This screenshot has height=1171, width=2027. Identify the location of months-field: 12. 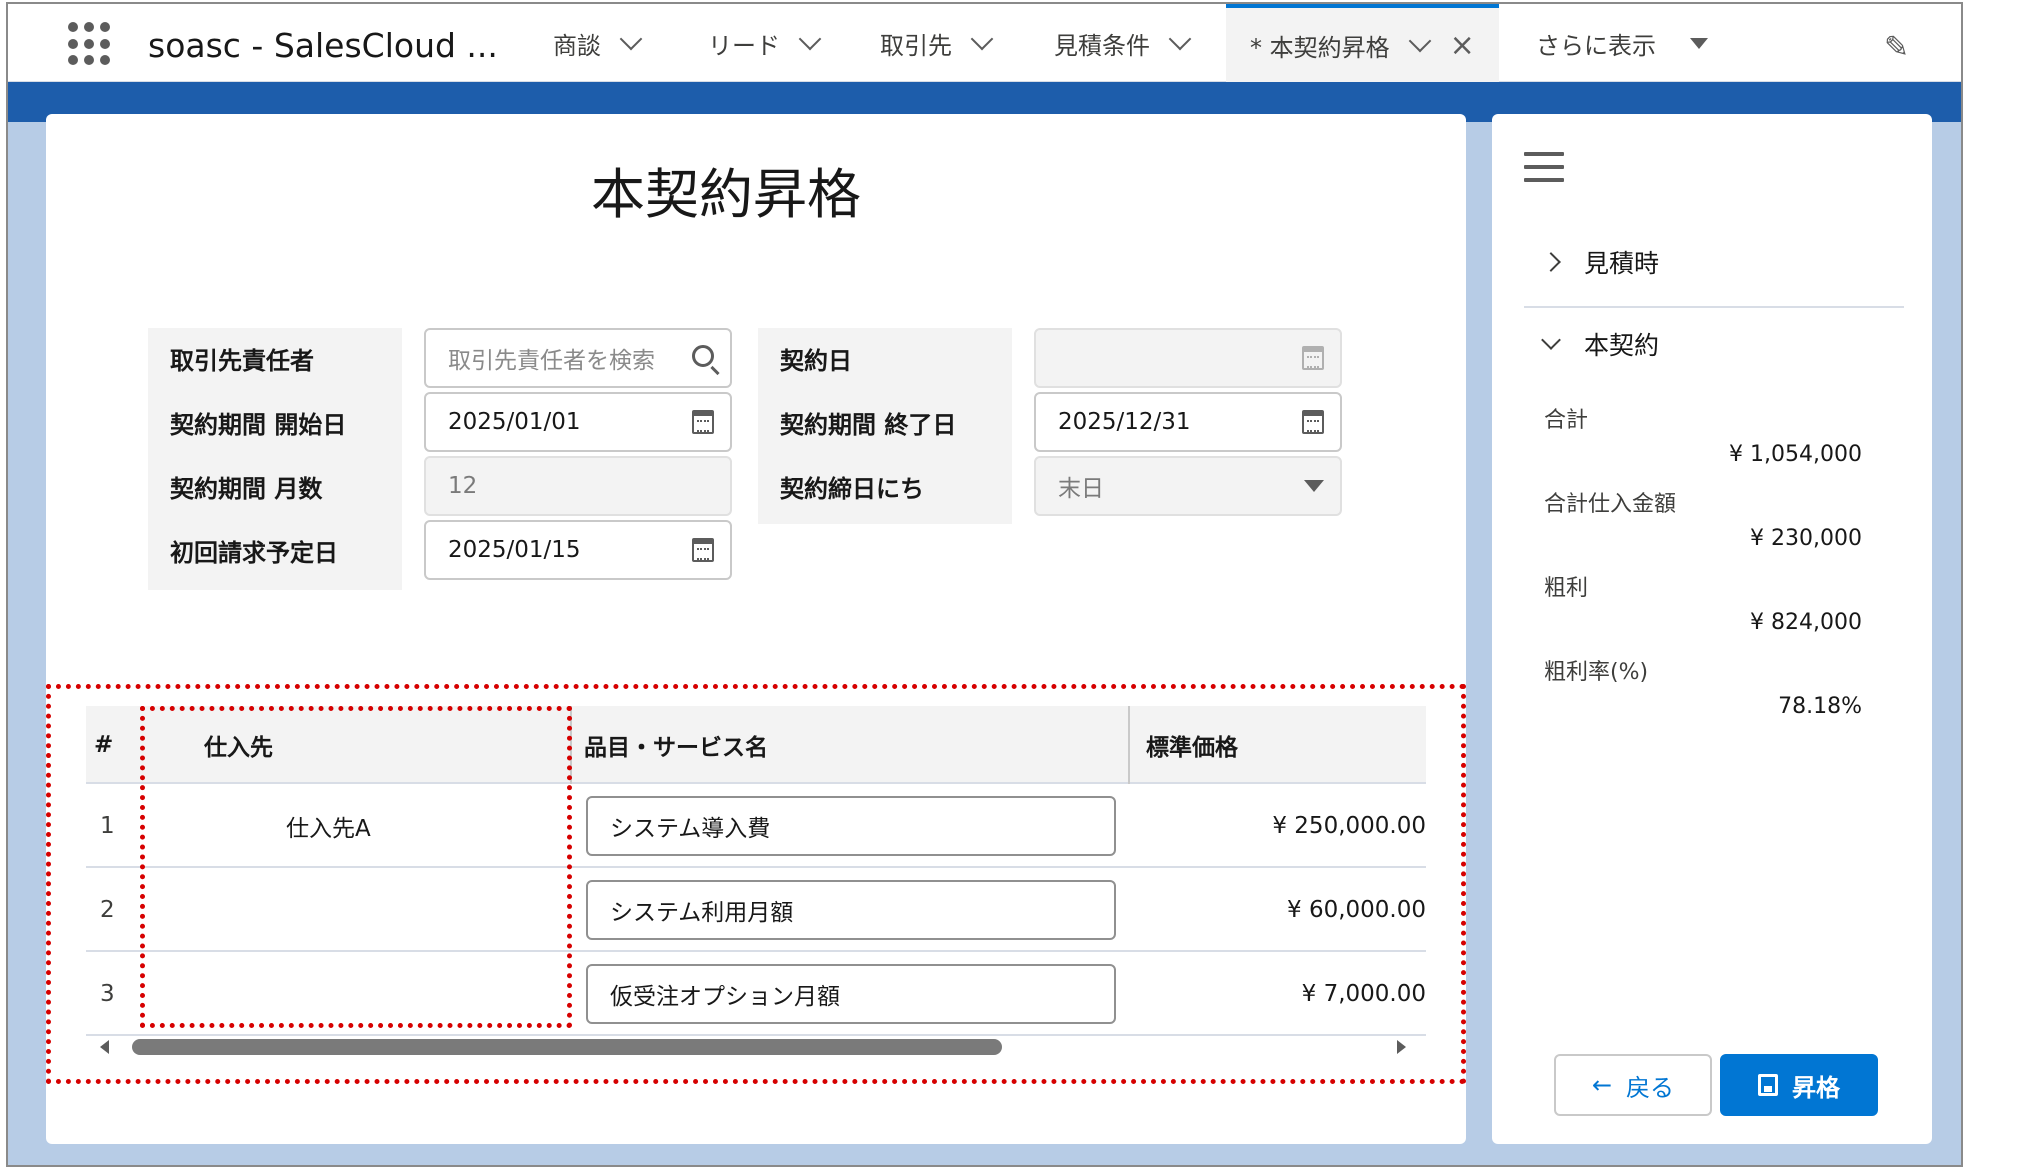
(578, 486).